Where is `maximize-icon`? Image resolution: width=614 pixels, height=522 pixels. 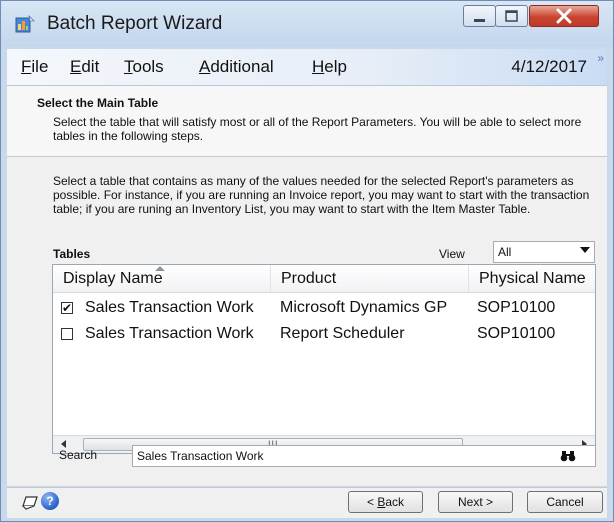 maximize-icon is located at coordinates (511, 16).